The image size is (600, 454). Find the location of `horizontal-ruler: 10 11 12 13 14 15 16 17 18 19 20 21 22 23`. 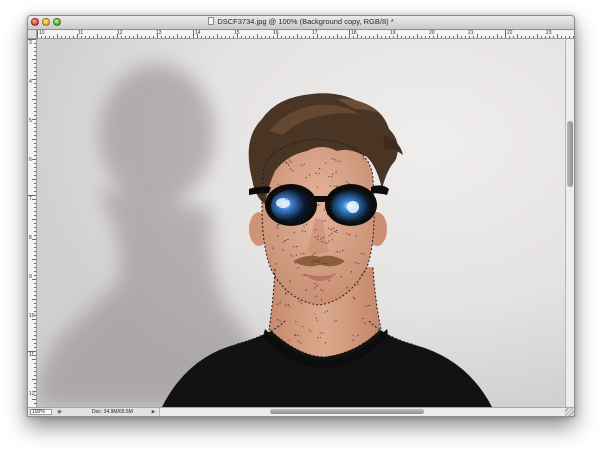

horizontal-ruler: 10 11 12 13 14 15 16 17 18 19 20 21 22 23 is located at coordinates (305, 34).